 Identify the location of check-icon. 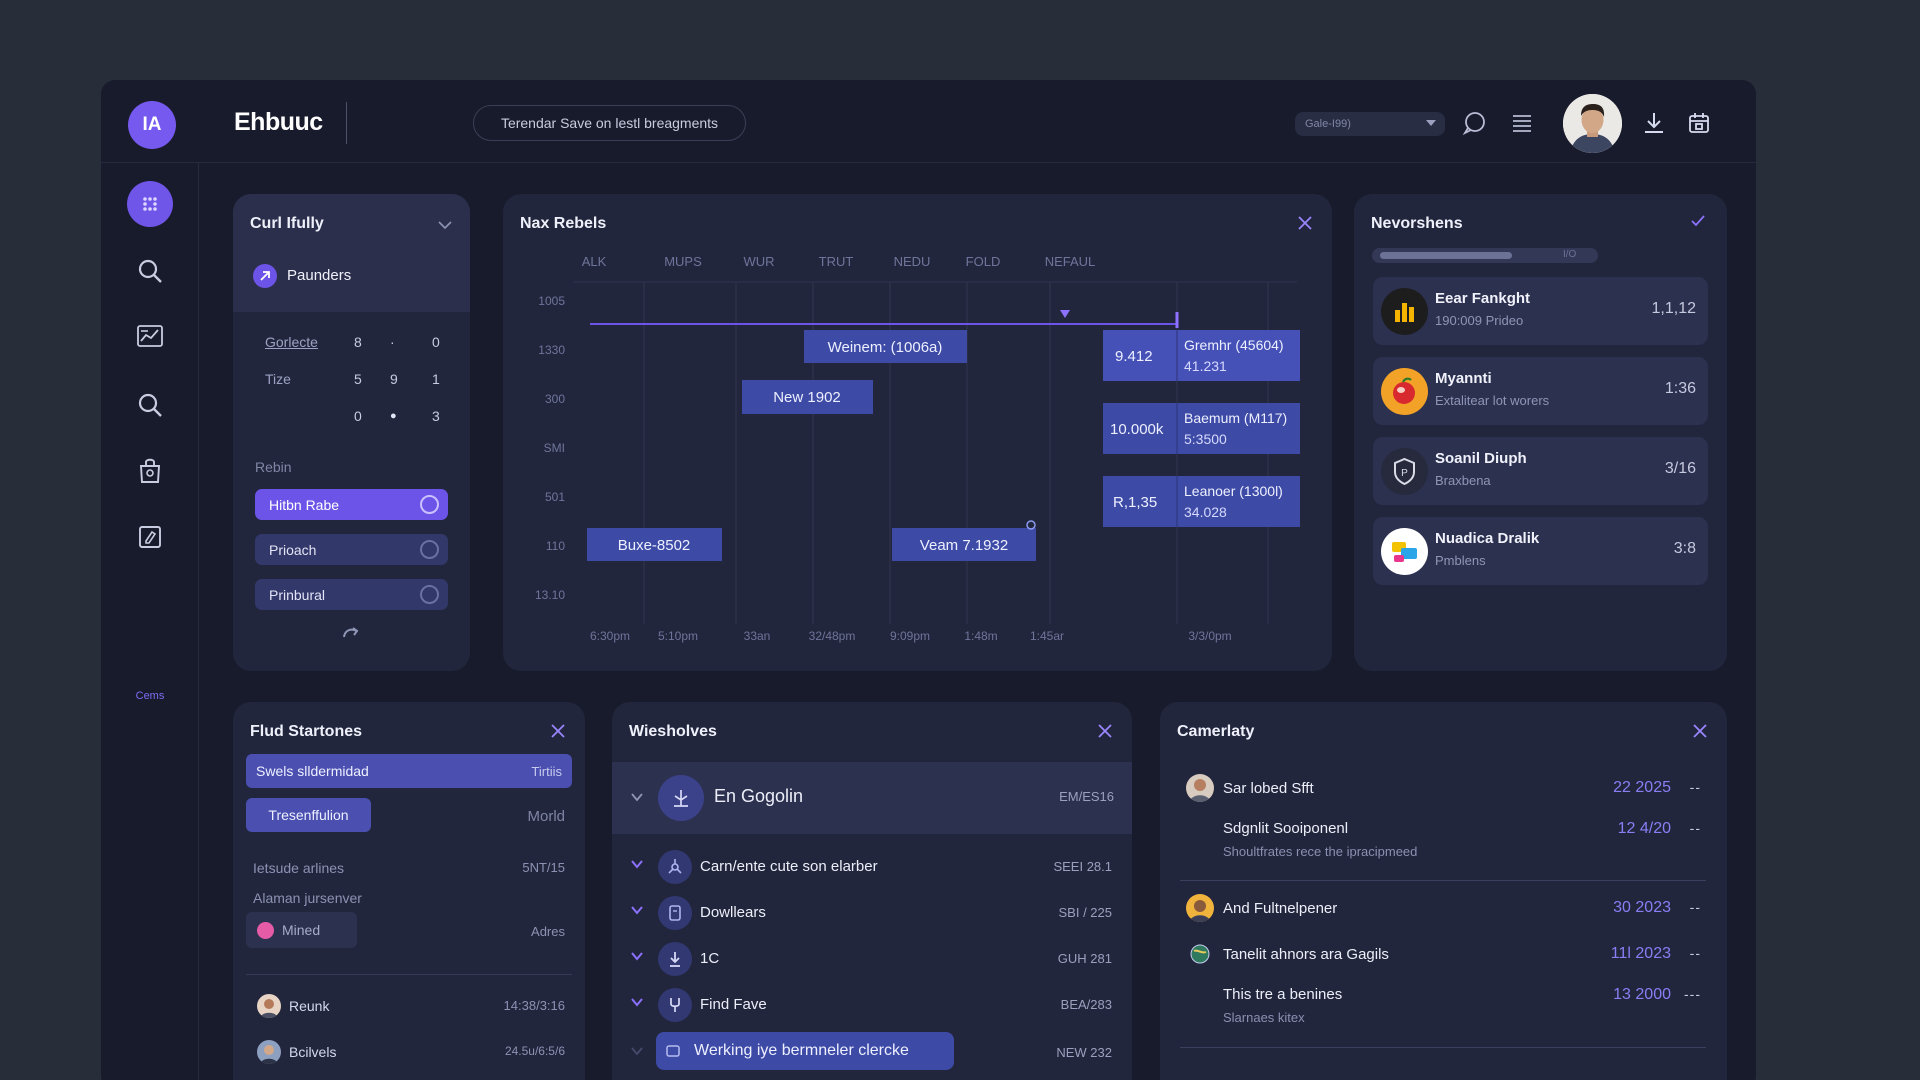
(1698, 221).